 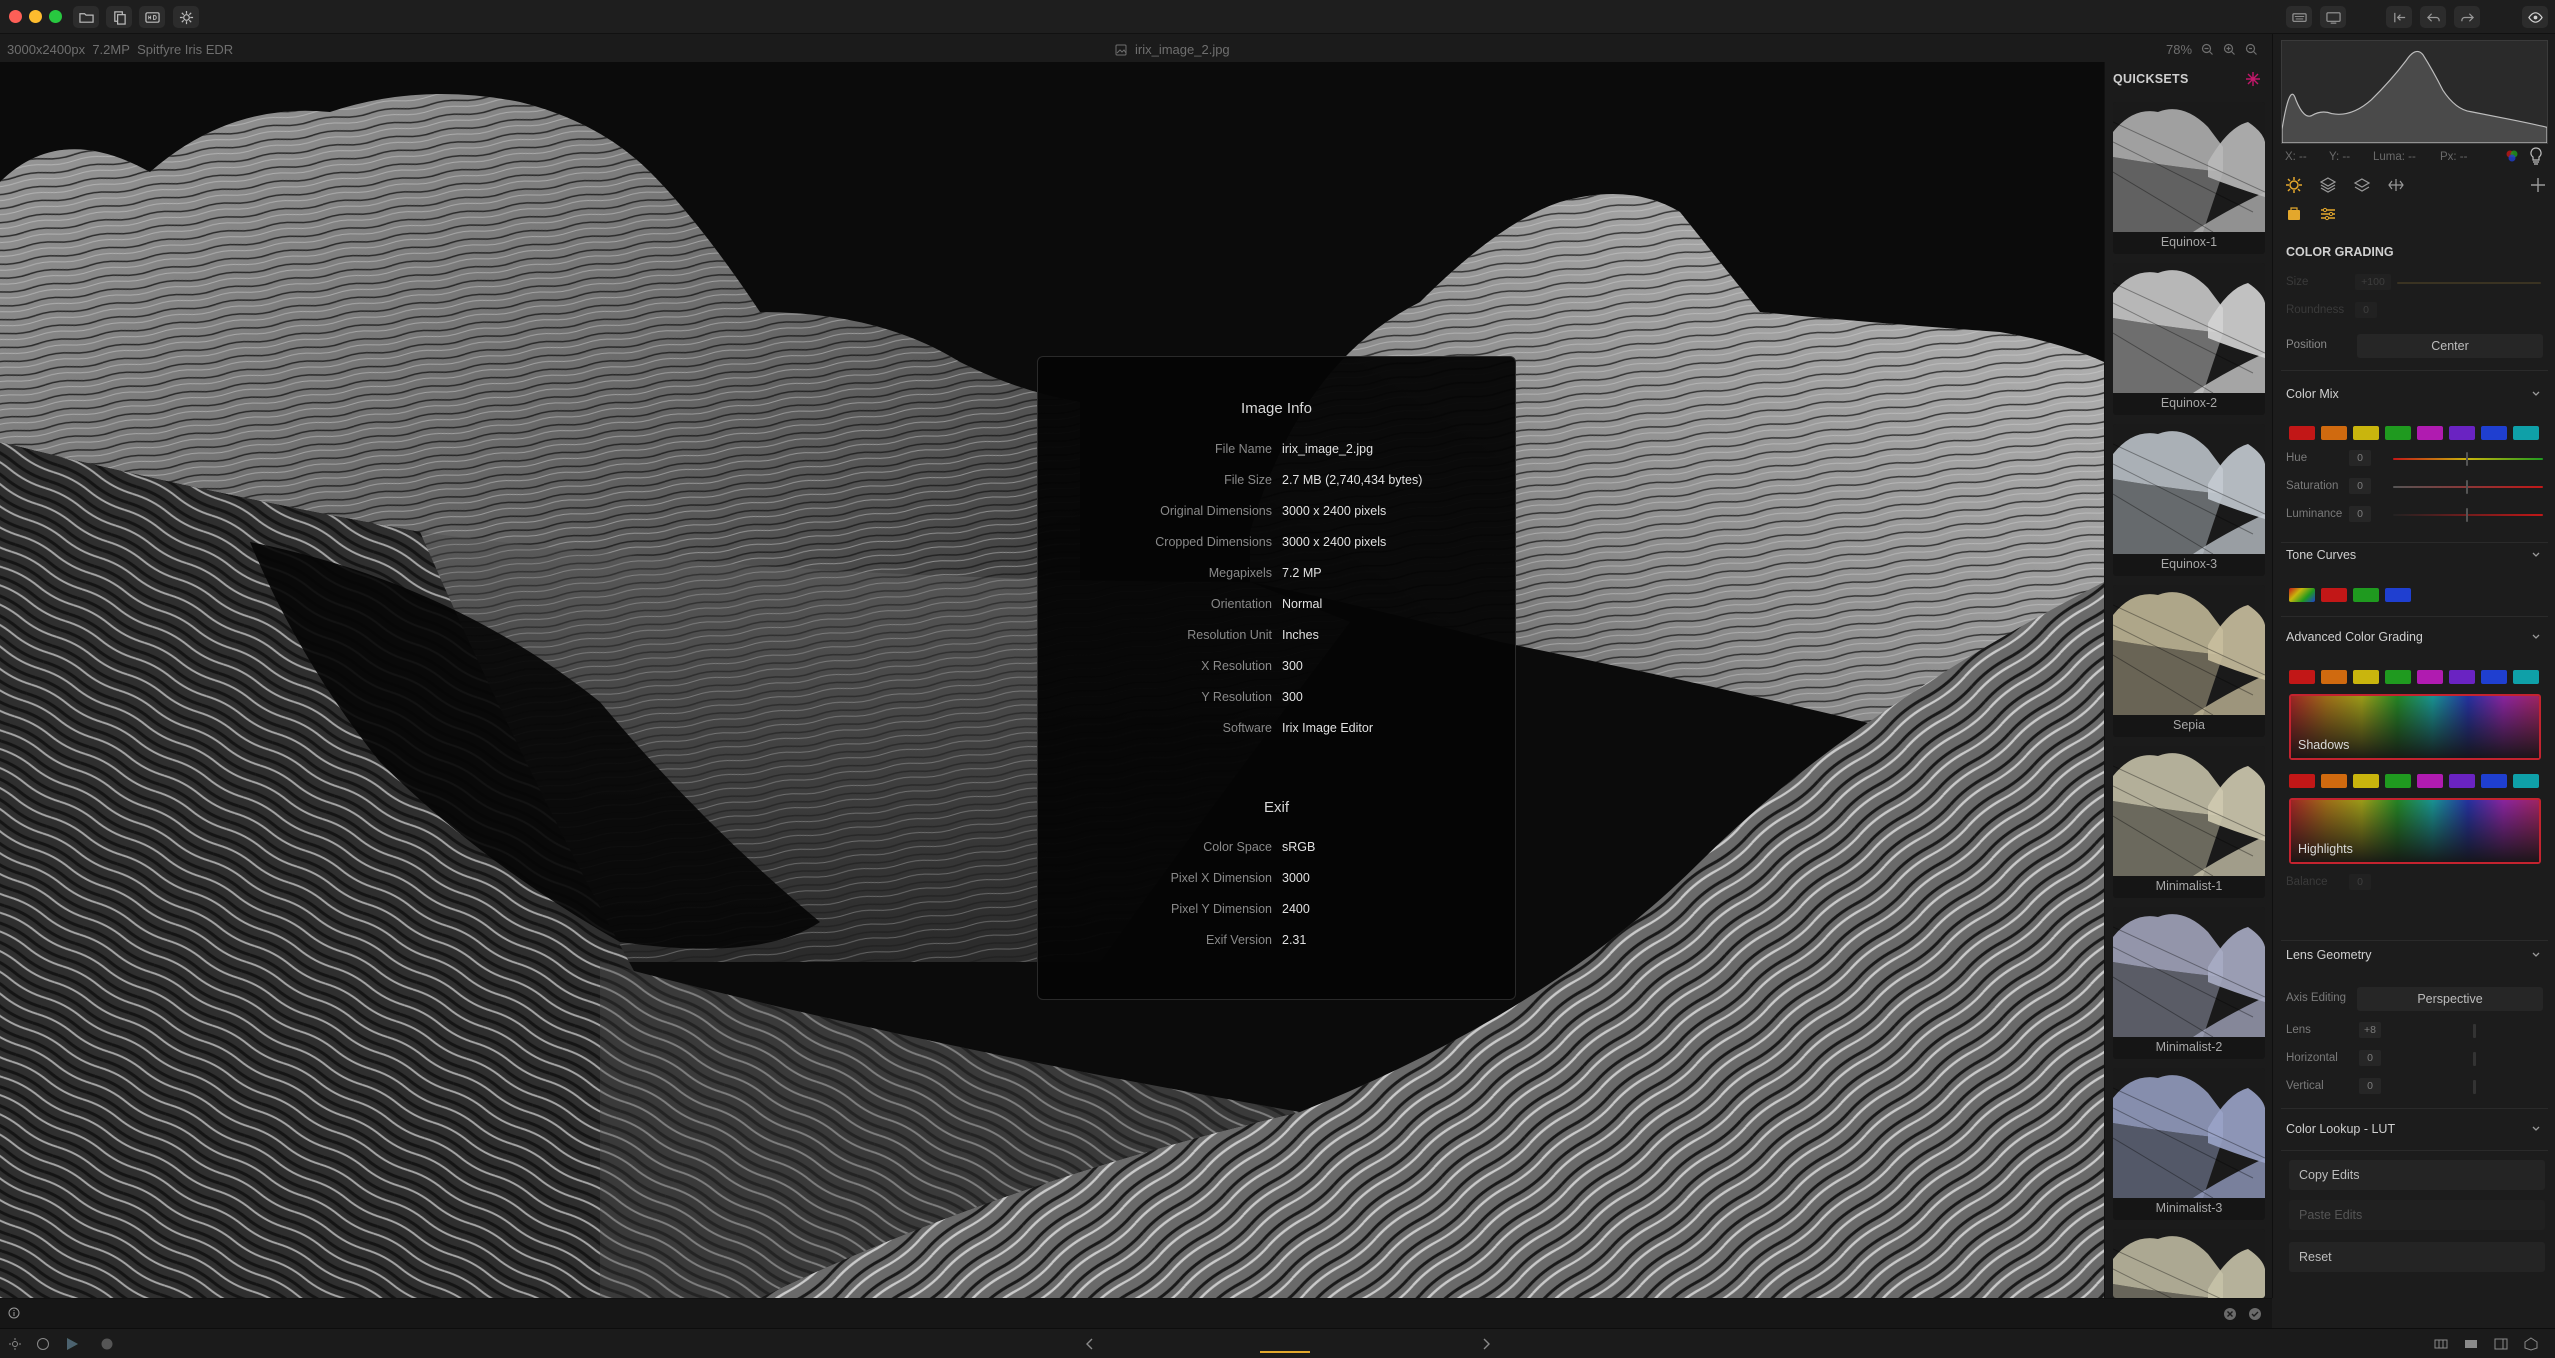 I want to click on single-view-icon, so click(x=2471, y=1344).